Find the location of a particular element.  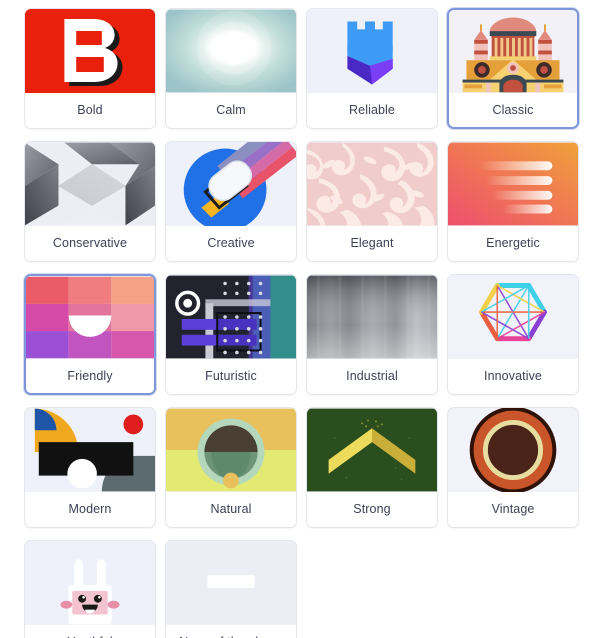

personality-card-friendly: Friendly is located at coordinates (90, 334).